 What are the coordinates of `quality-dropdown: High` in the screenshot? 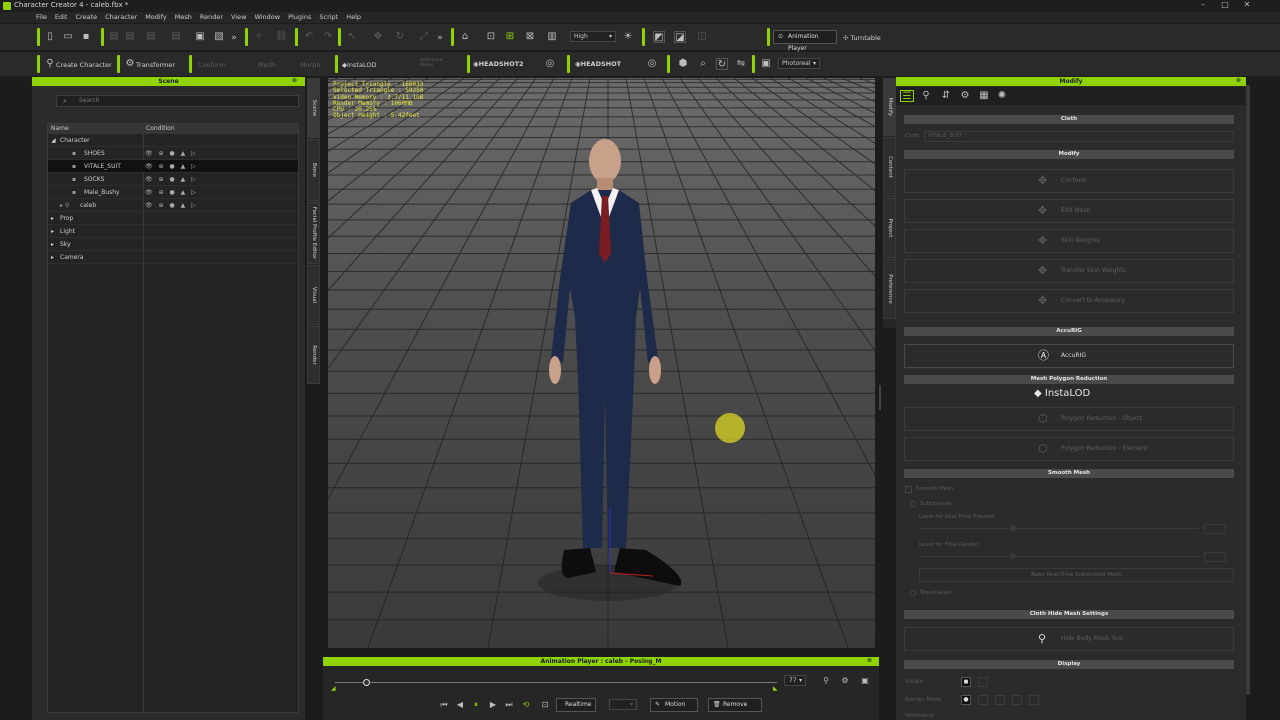 It's located at (593, 36).